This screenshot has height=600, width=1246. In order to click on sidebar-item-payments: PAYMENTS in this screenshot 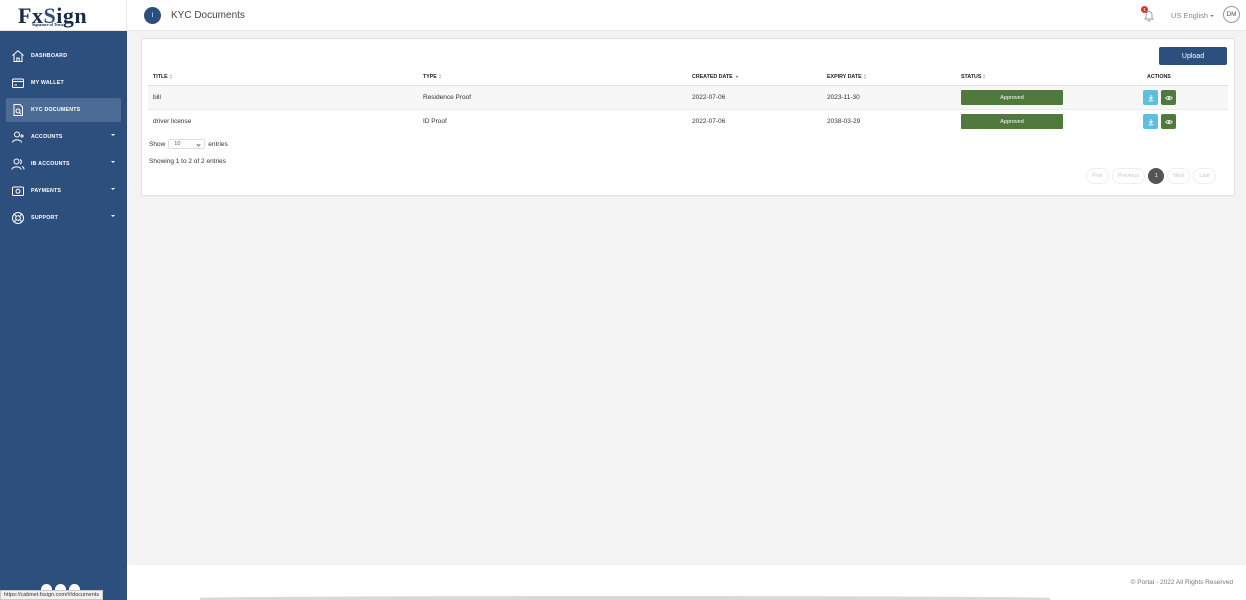, I will do `click(63, 190)`.